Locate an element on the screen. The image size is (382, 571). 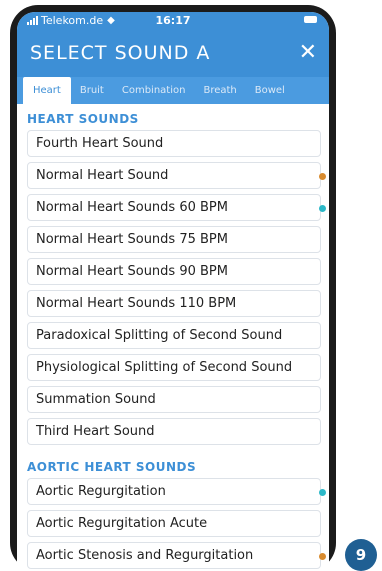
list-item: Aortic Regurgitation is located at coordinates (176, 491).